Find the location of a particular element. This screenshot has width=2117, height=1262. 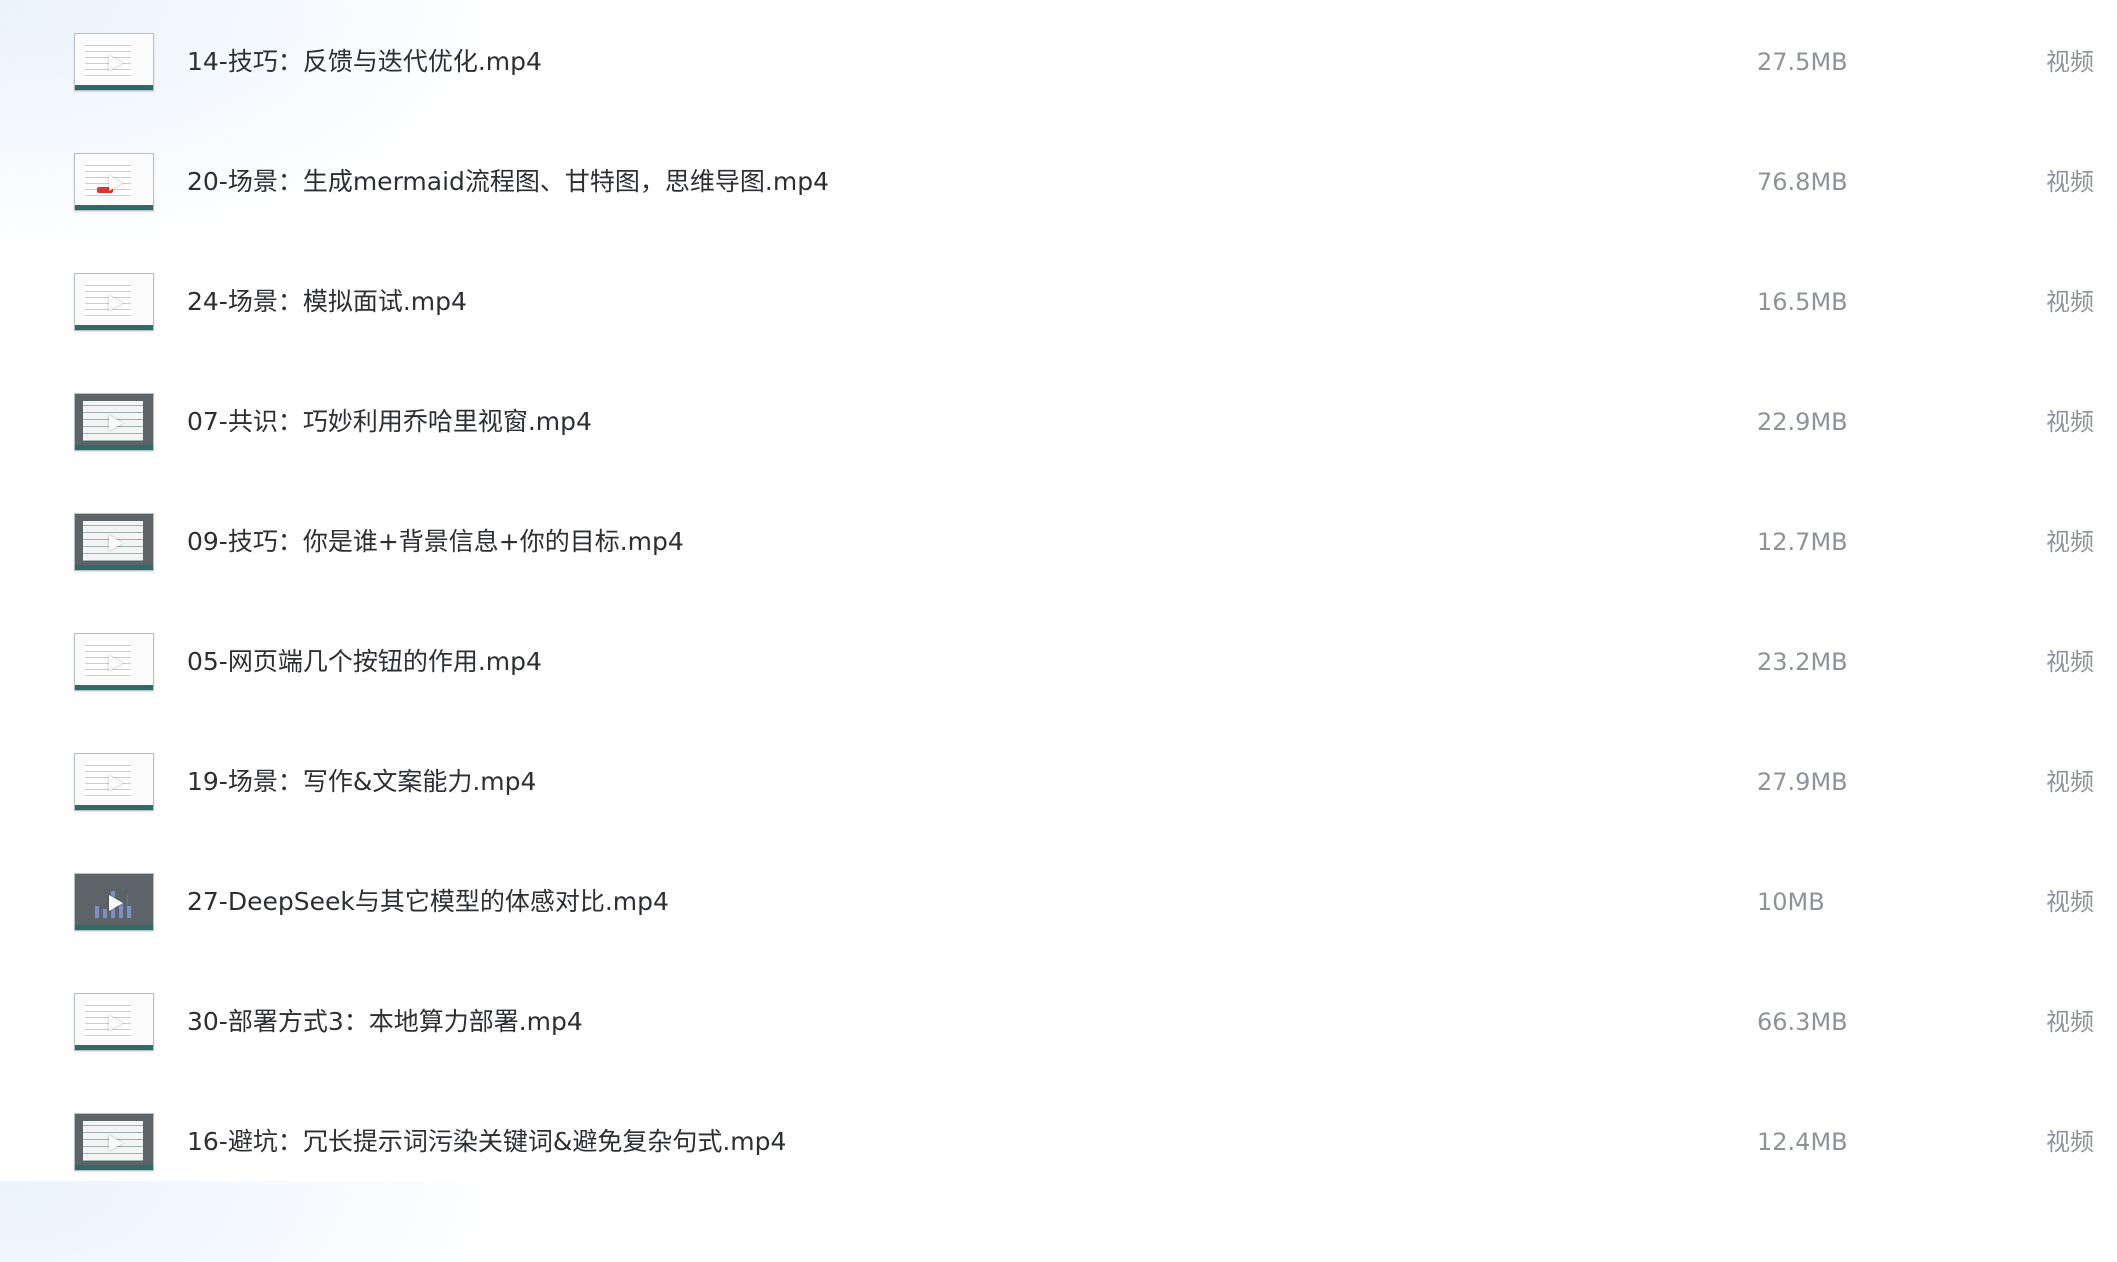

file-size: 12.4MB is located at coordinates (1802, 1142).